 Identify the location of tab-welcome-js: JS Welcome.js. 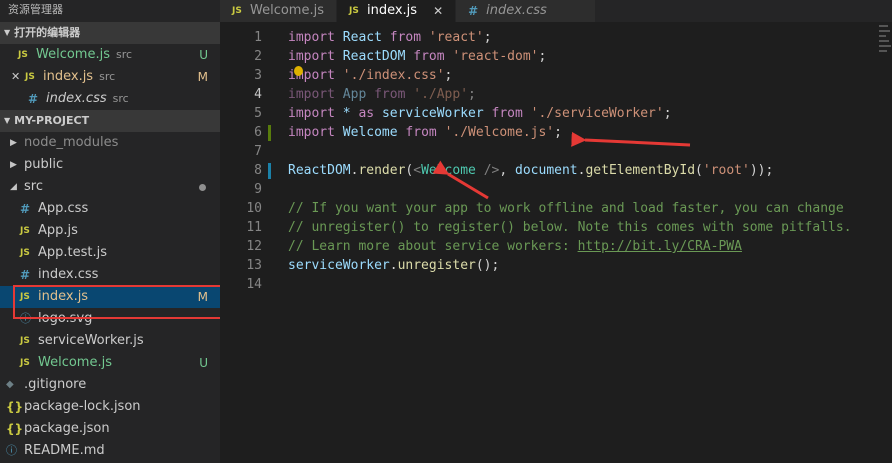
(278, 11).